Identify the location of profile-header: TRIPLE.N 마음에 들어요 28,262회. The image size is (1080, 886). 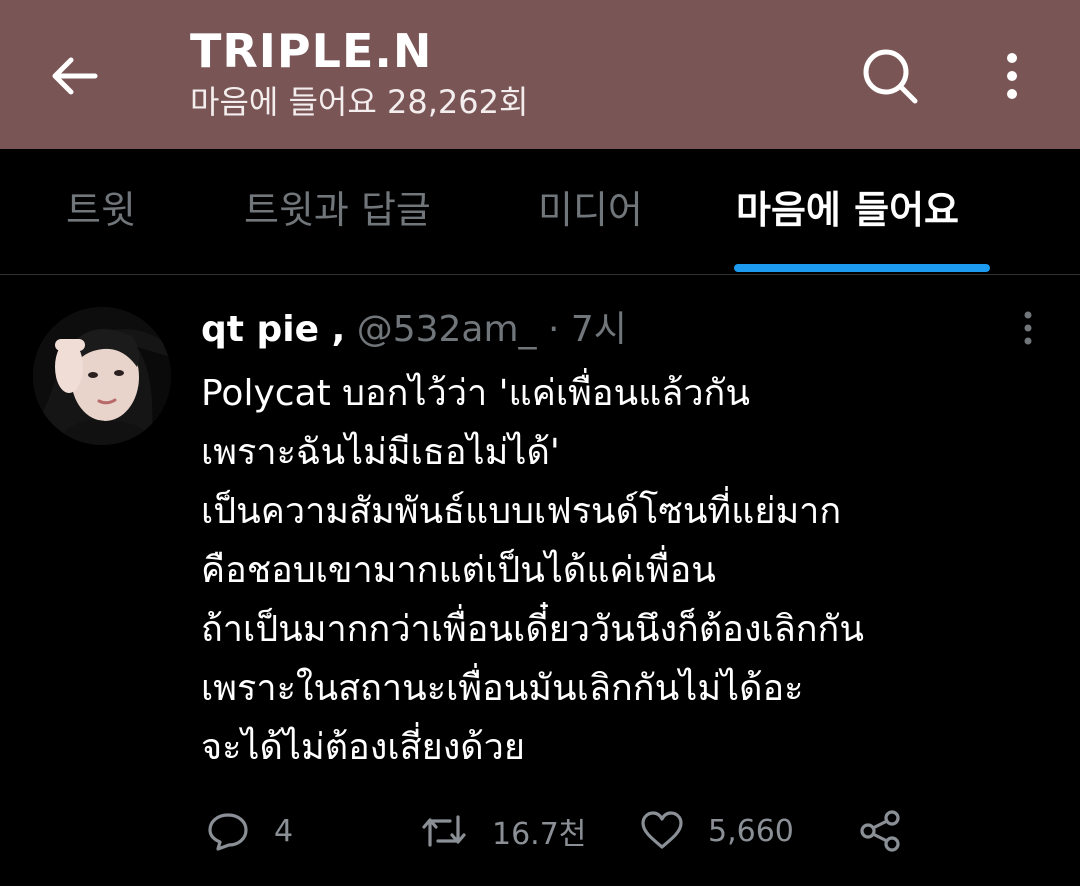
(359, 74).